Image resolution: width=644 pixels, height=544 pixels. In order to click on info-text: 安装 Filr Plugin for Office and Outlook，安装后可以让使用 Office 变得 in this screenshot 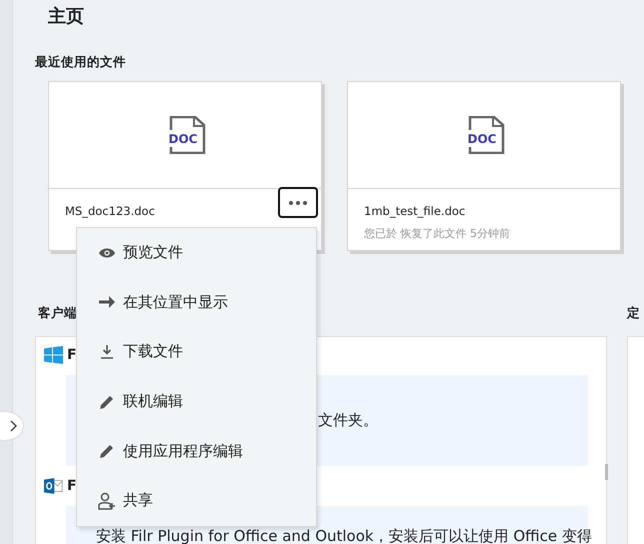, I will do `click(344, 535)`.